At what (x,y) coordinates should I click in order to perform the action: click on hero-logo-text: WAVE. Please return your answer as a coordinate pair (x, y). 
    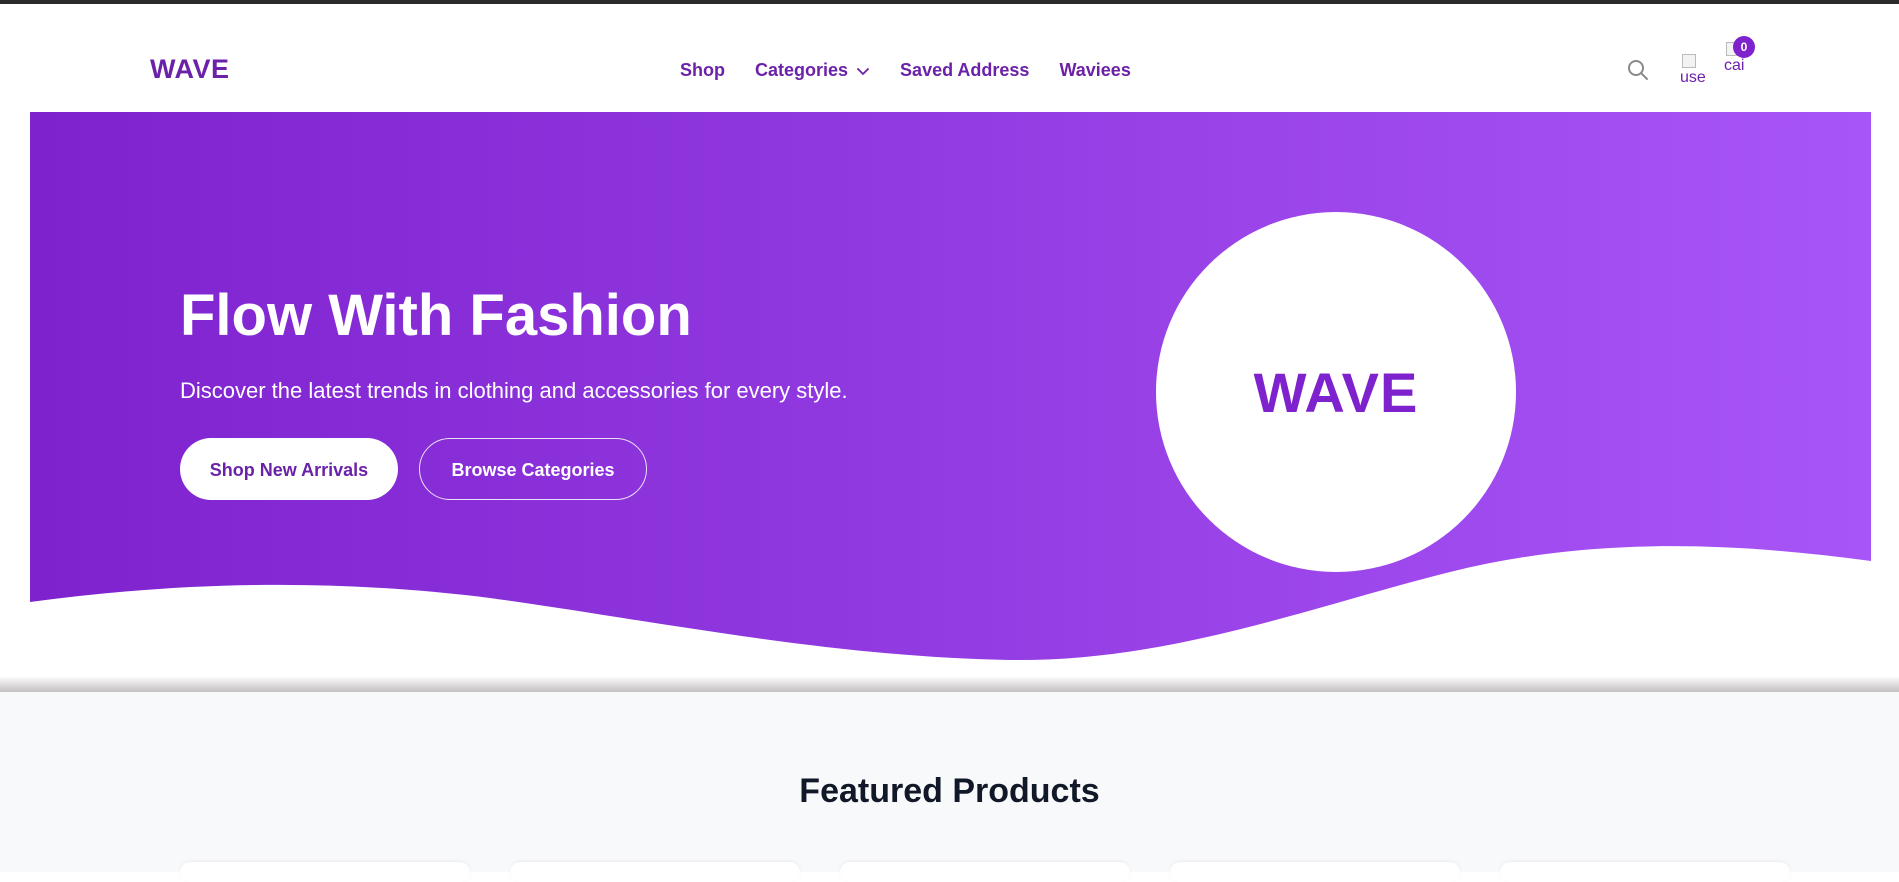
    Looking at the image, I should click on (1336, 392).